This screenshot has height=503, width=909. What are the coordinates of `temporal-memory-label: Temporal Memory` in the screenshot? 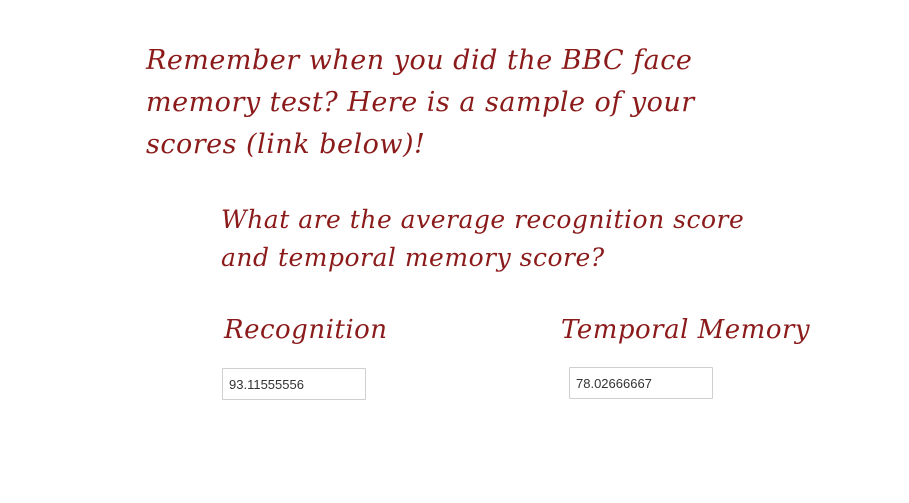 It's located at (686, 330).